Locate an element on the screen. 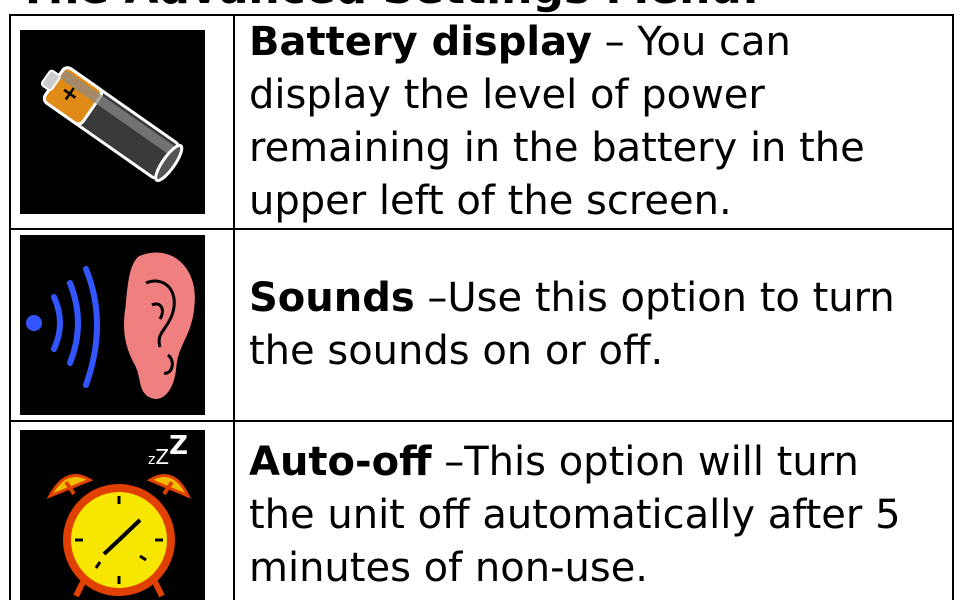  icon-cell: + is located at coordinates (122, 122).